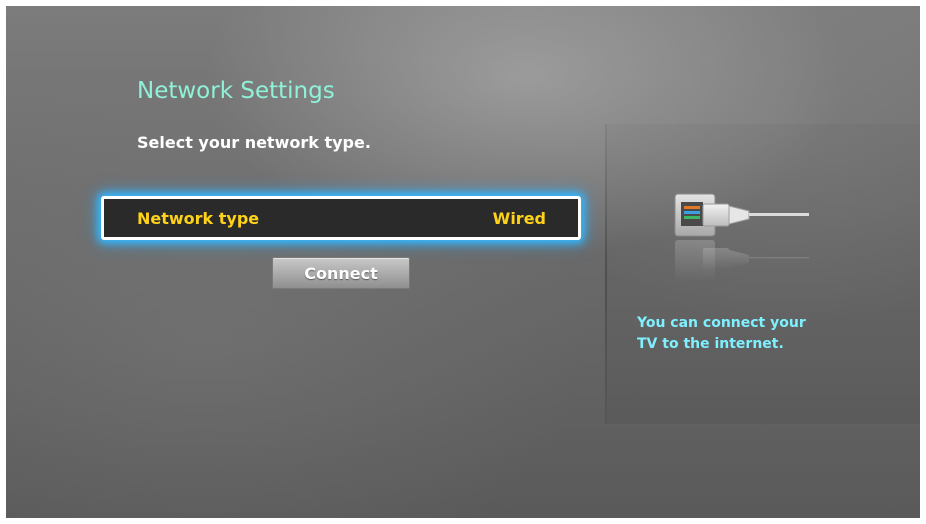 This screenshot has height=524, width=926. I want to click on page-title: Network Settings, so click(236, 91).